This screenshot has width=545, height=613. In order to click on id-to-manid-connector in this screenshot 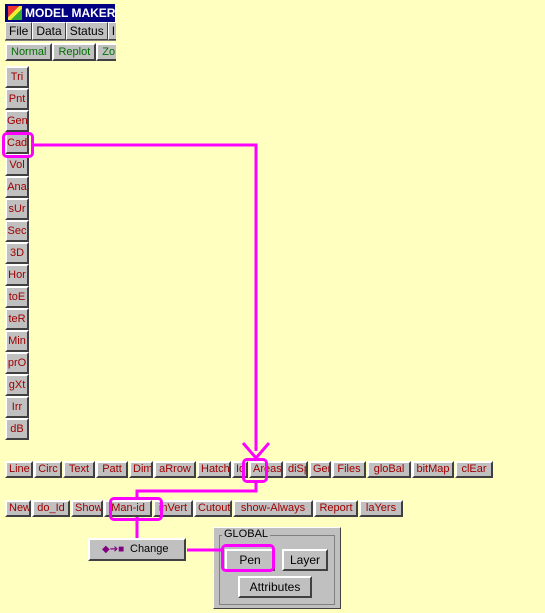, I will do `click(196, 491)`.